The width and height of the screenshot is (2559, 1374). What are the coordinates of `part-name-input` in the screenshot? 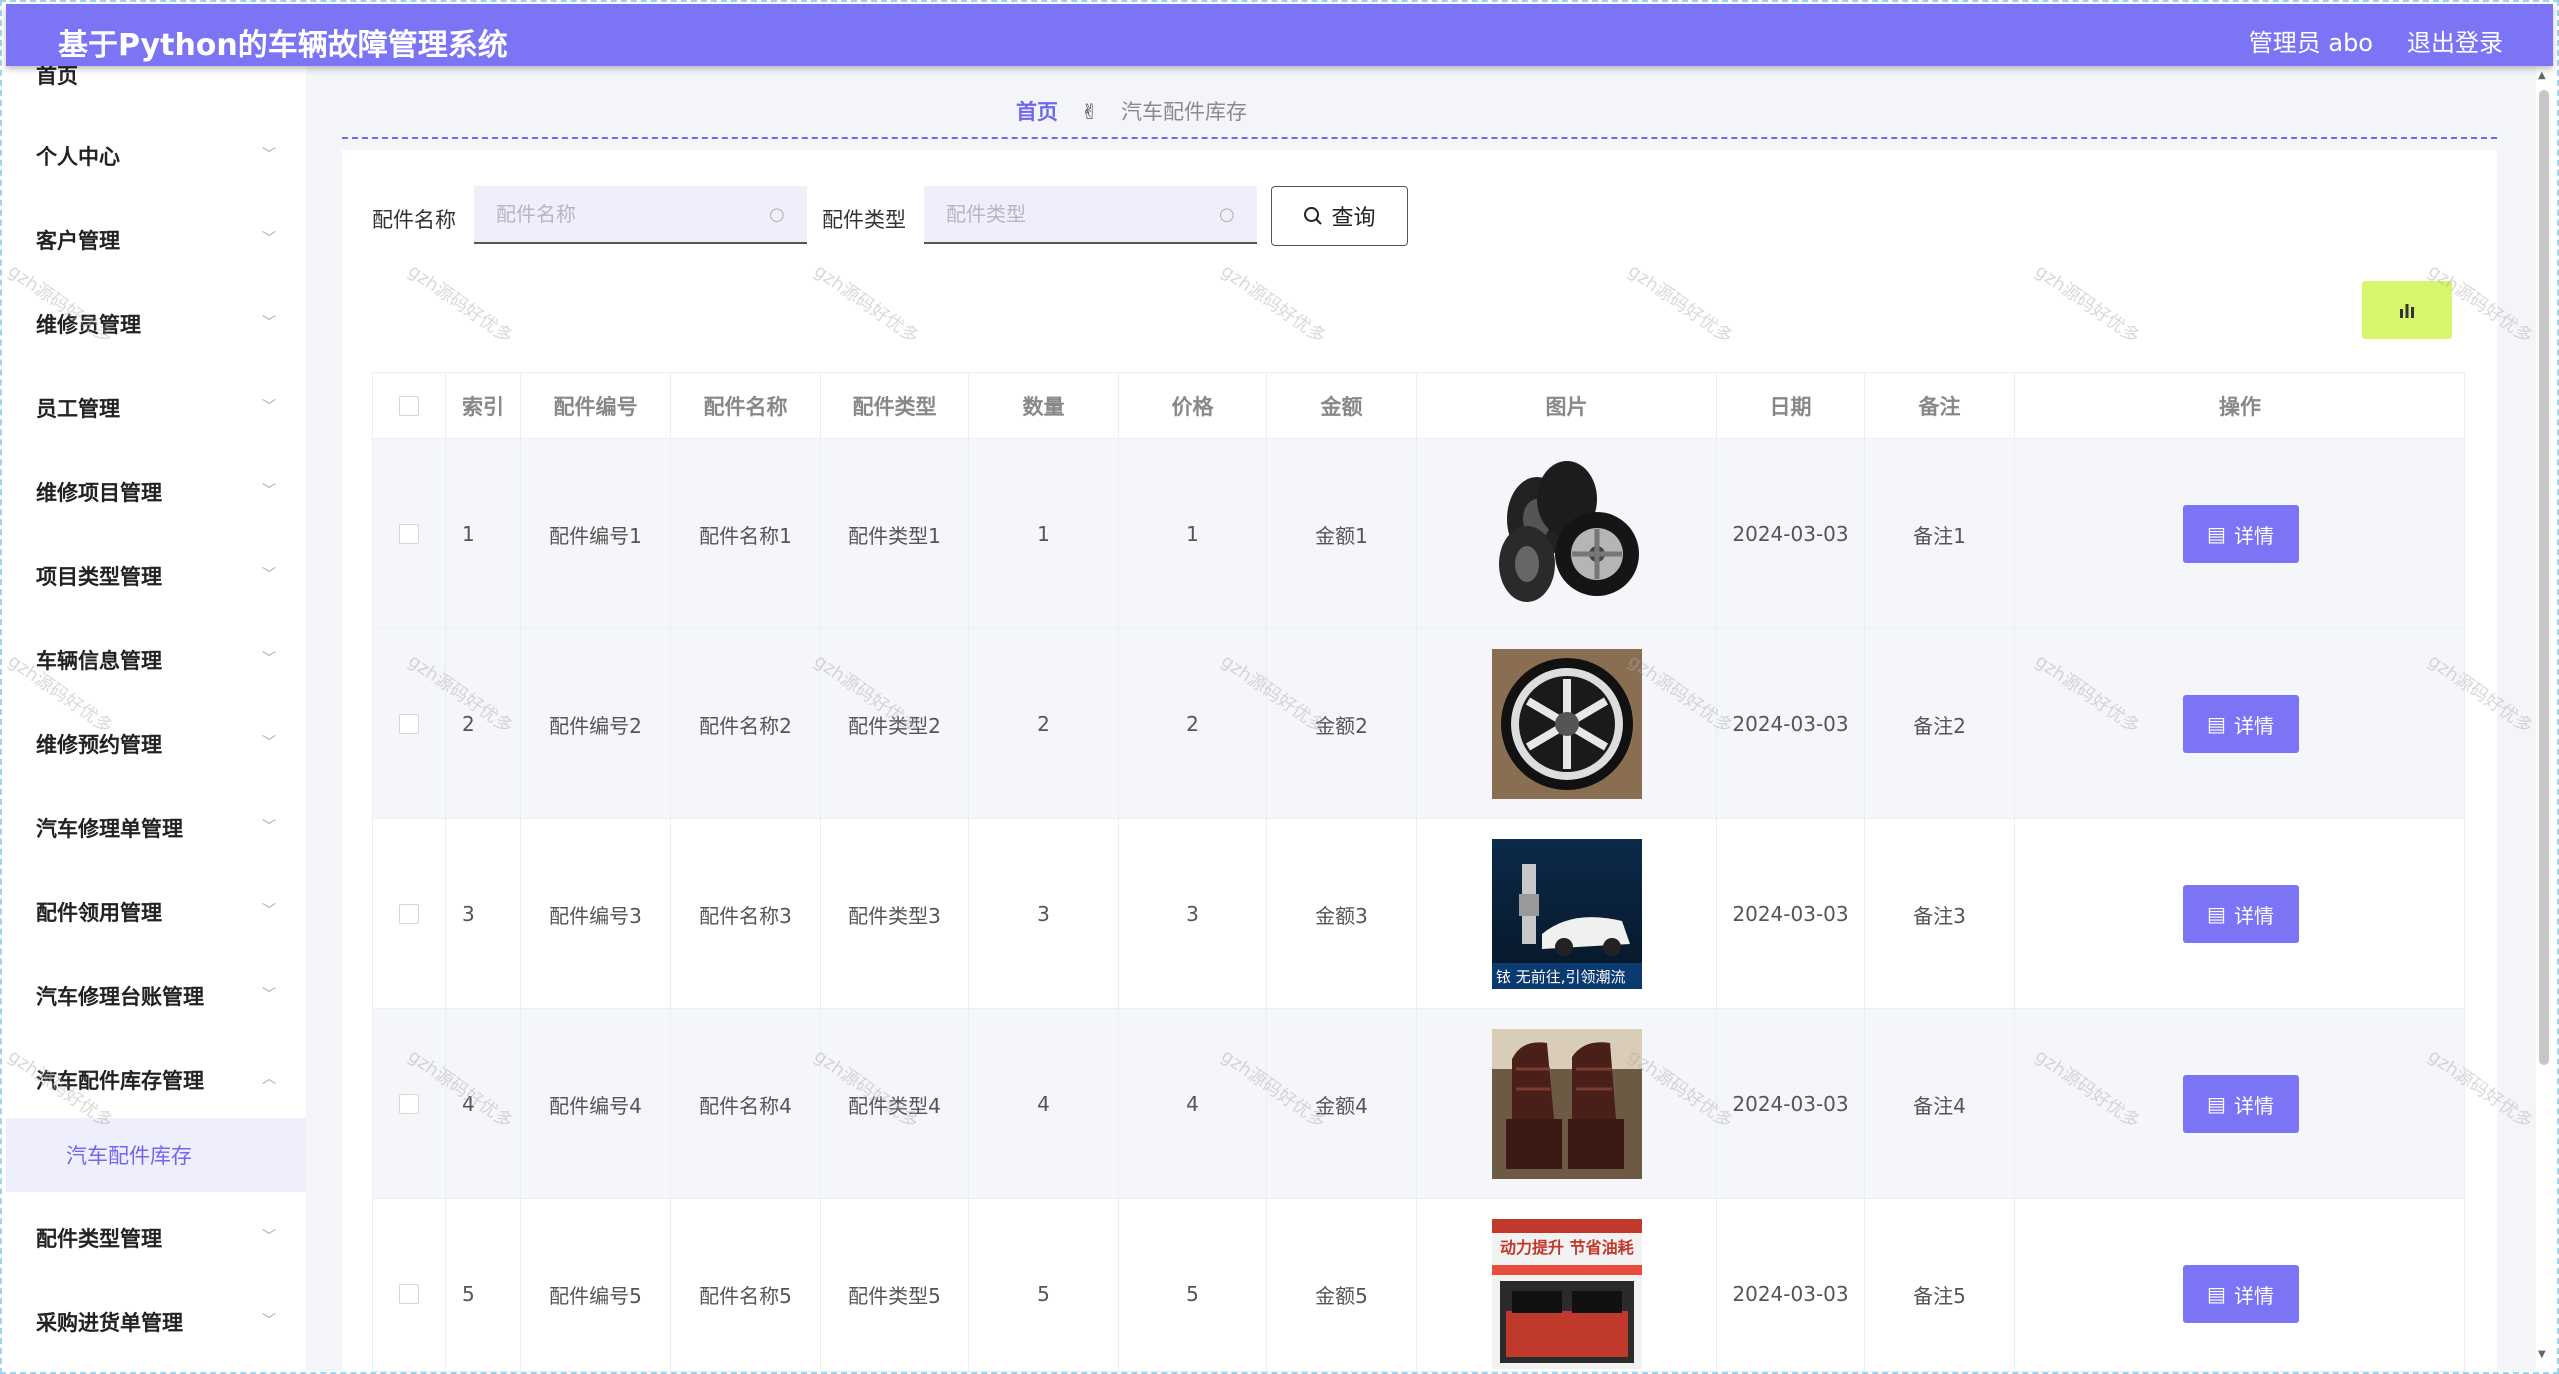 It's located at (640, 215).